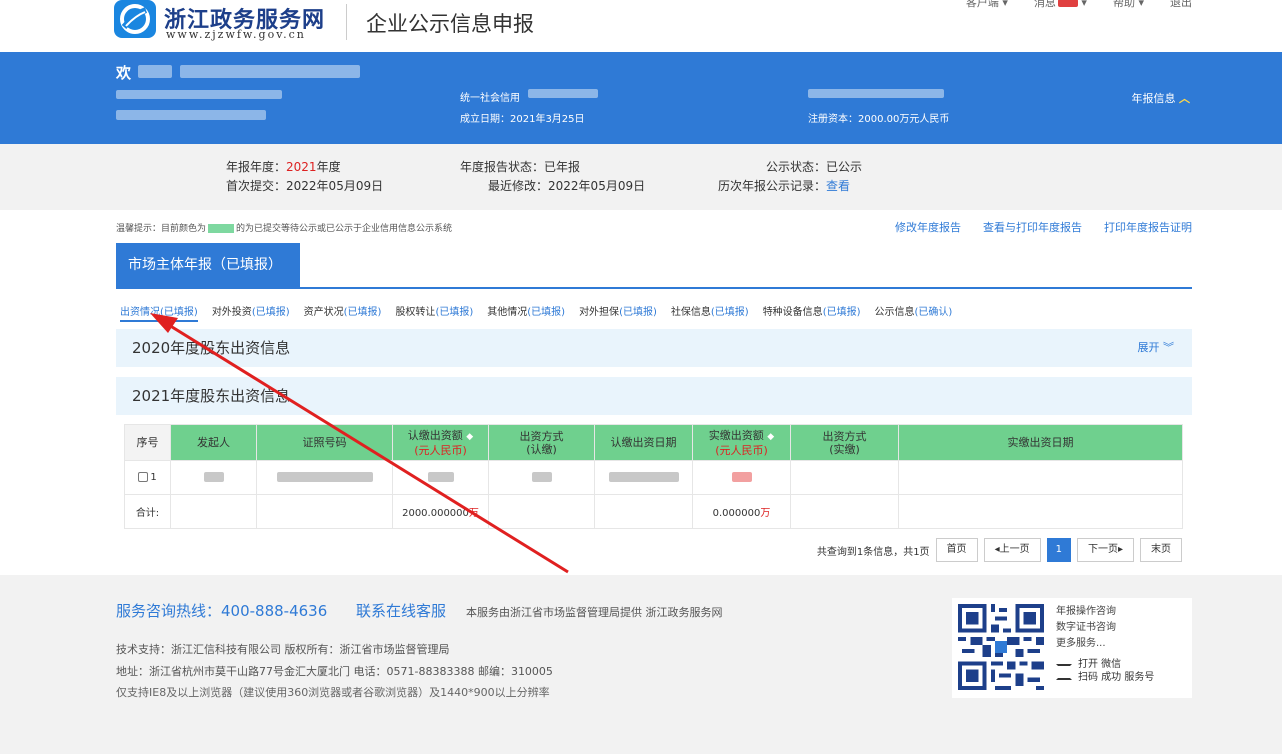 The width and height of the screenshot is (1282, 754). What do you see at coordinates (1044, 4) in the screenshot?
I see `top-link-messages-label: 消息` at bounding box center [1044, 4].